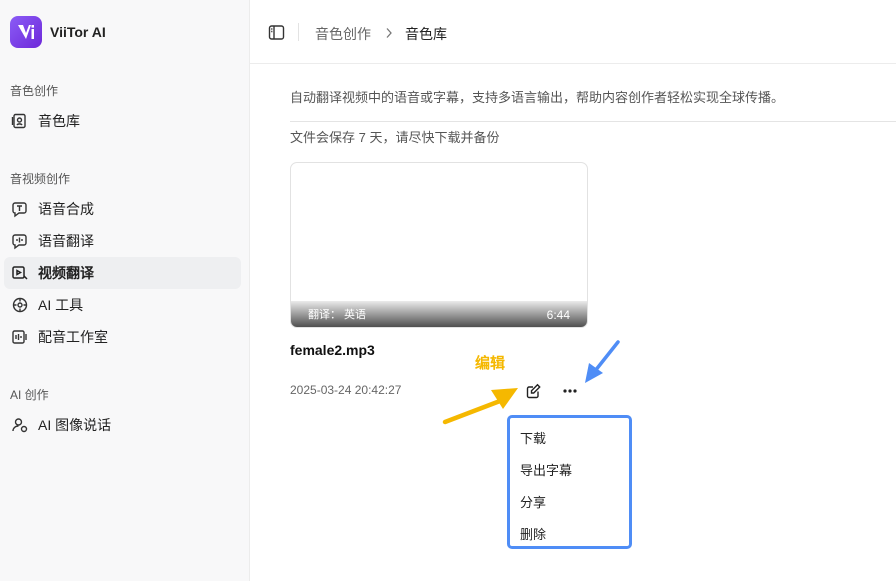 The height and width of the screenshot is (581, 896). Describe the element at coordinates (573, 32) in the screenshot. I see `top-bar: 音色创作 音色库` at that location.